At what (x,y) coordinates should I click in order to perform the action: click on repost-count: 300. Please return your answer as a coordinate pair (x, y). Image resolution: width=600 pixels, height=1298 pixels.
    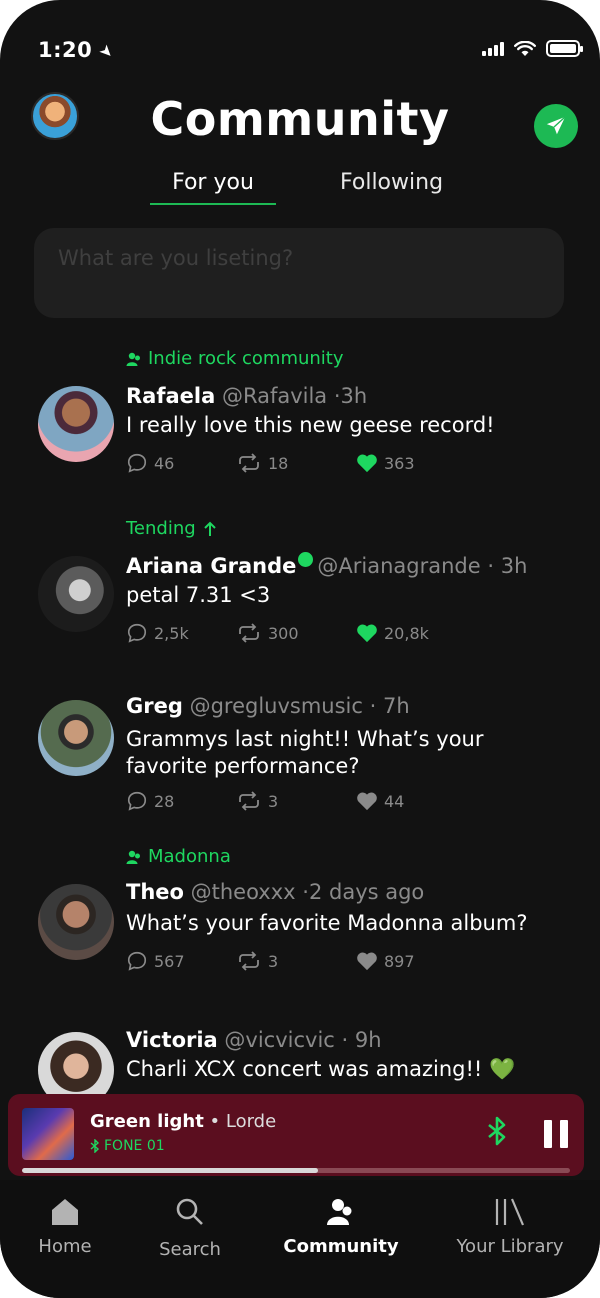
    Looking at the image, I should click on (283, 633).